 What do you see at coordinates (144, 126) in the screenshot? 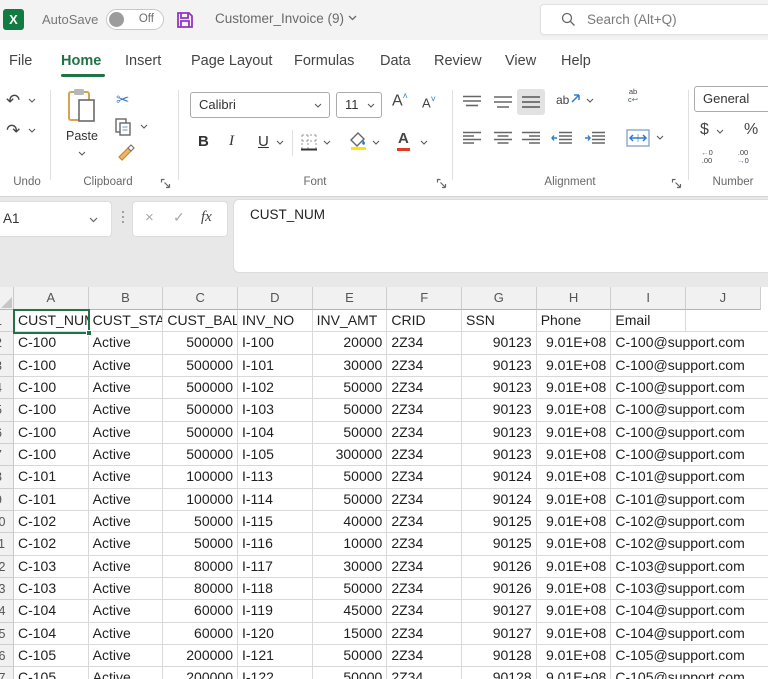
I see `copy-chevron-down-icon` at bounding box center [144, 126].